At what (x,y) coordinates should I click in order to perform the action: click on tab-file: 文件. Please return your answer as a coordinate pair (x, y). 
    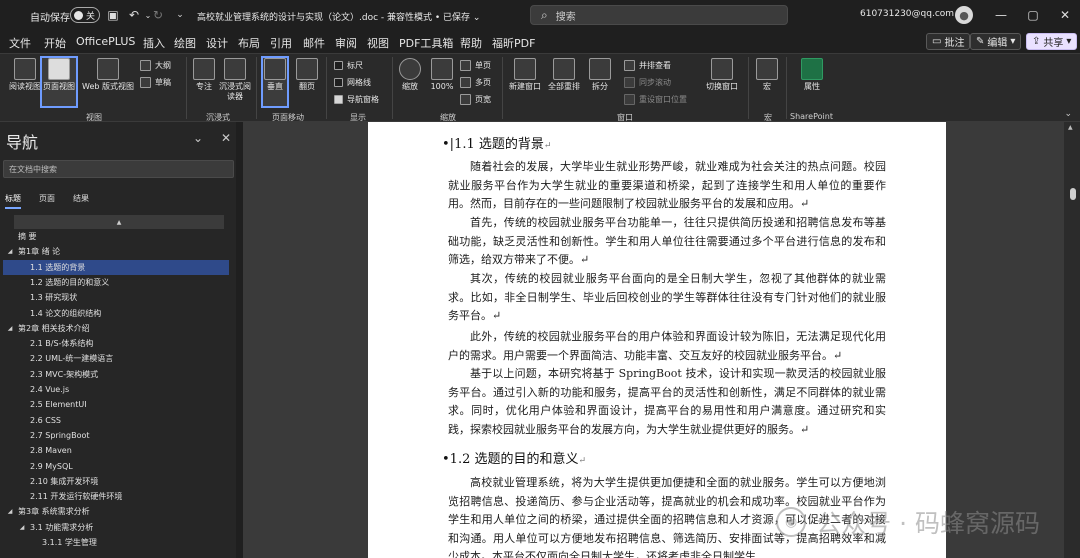
    Looking at the image, I should click on (20, 43).